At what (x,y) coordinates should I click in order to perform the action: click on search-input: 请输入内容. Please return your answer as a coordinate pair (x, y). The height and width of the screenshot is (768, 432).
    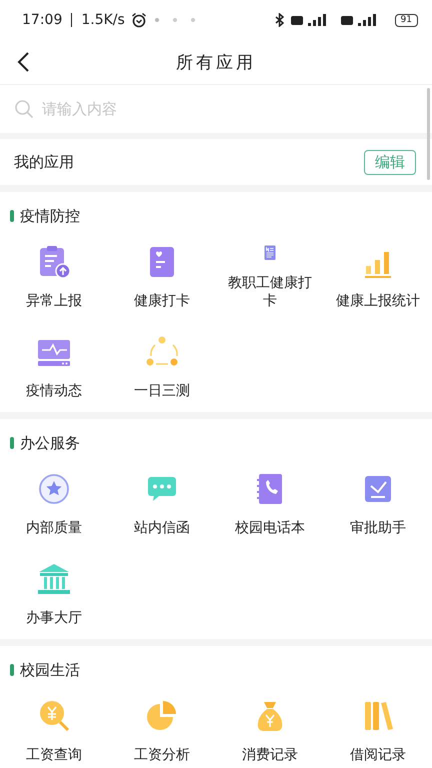
    Looking at the image, I should click on (229, 109).